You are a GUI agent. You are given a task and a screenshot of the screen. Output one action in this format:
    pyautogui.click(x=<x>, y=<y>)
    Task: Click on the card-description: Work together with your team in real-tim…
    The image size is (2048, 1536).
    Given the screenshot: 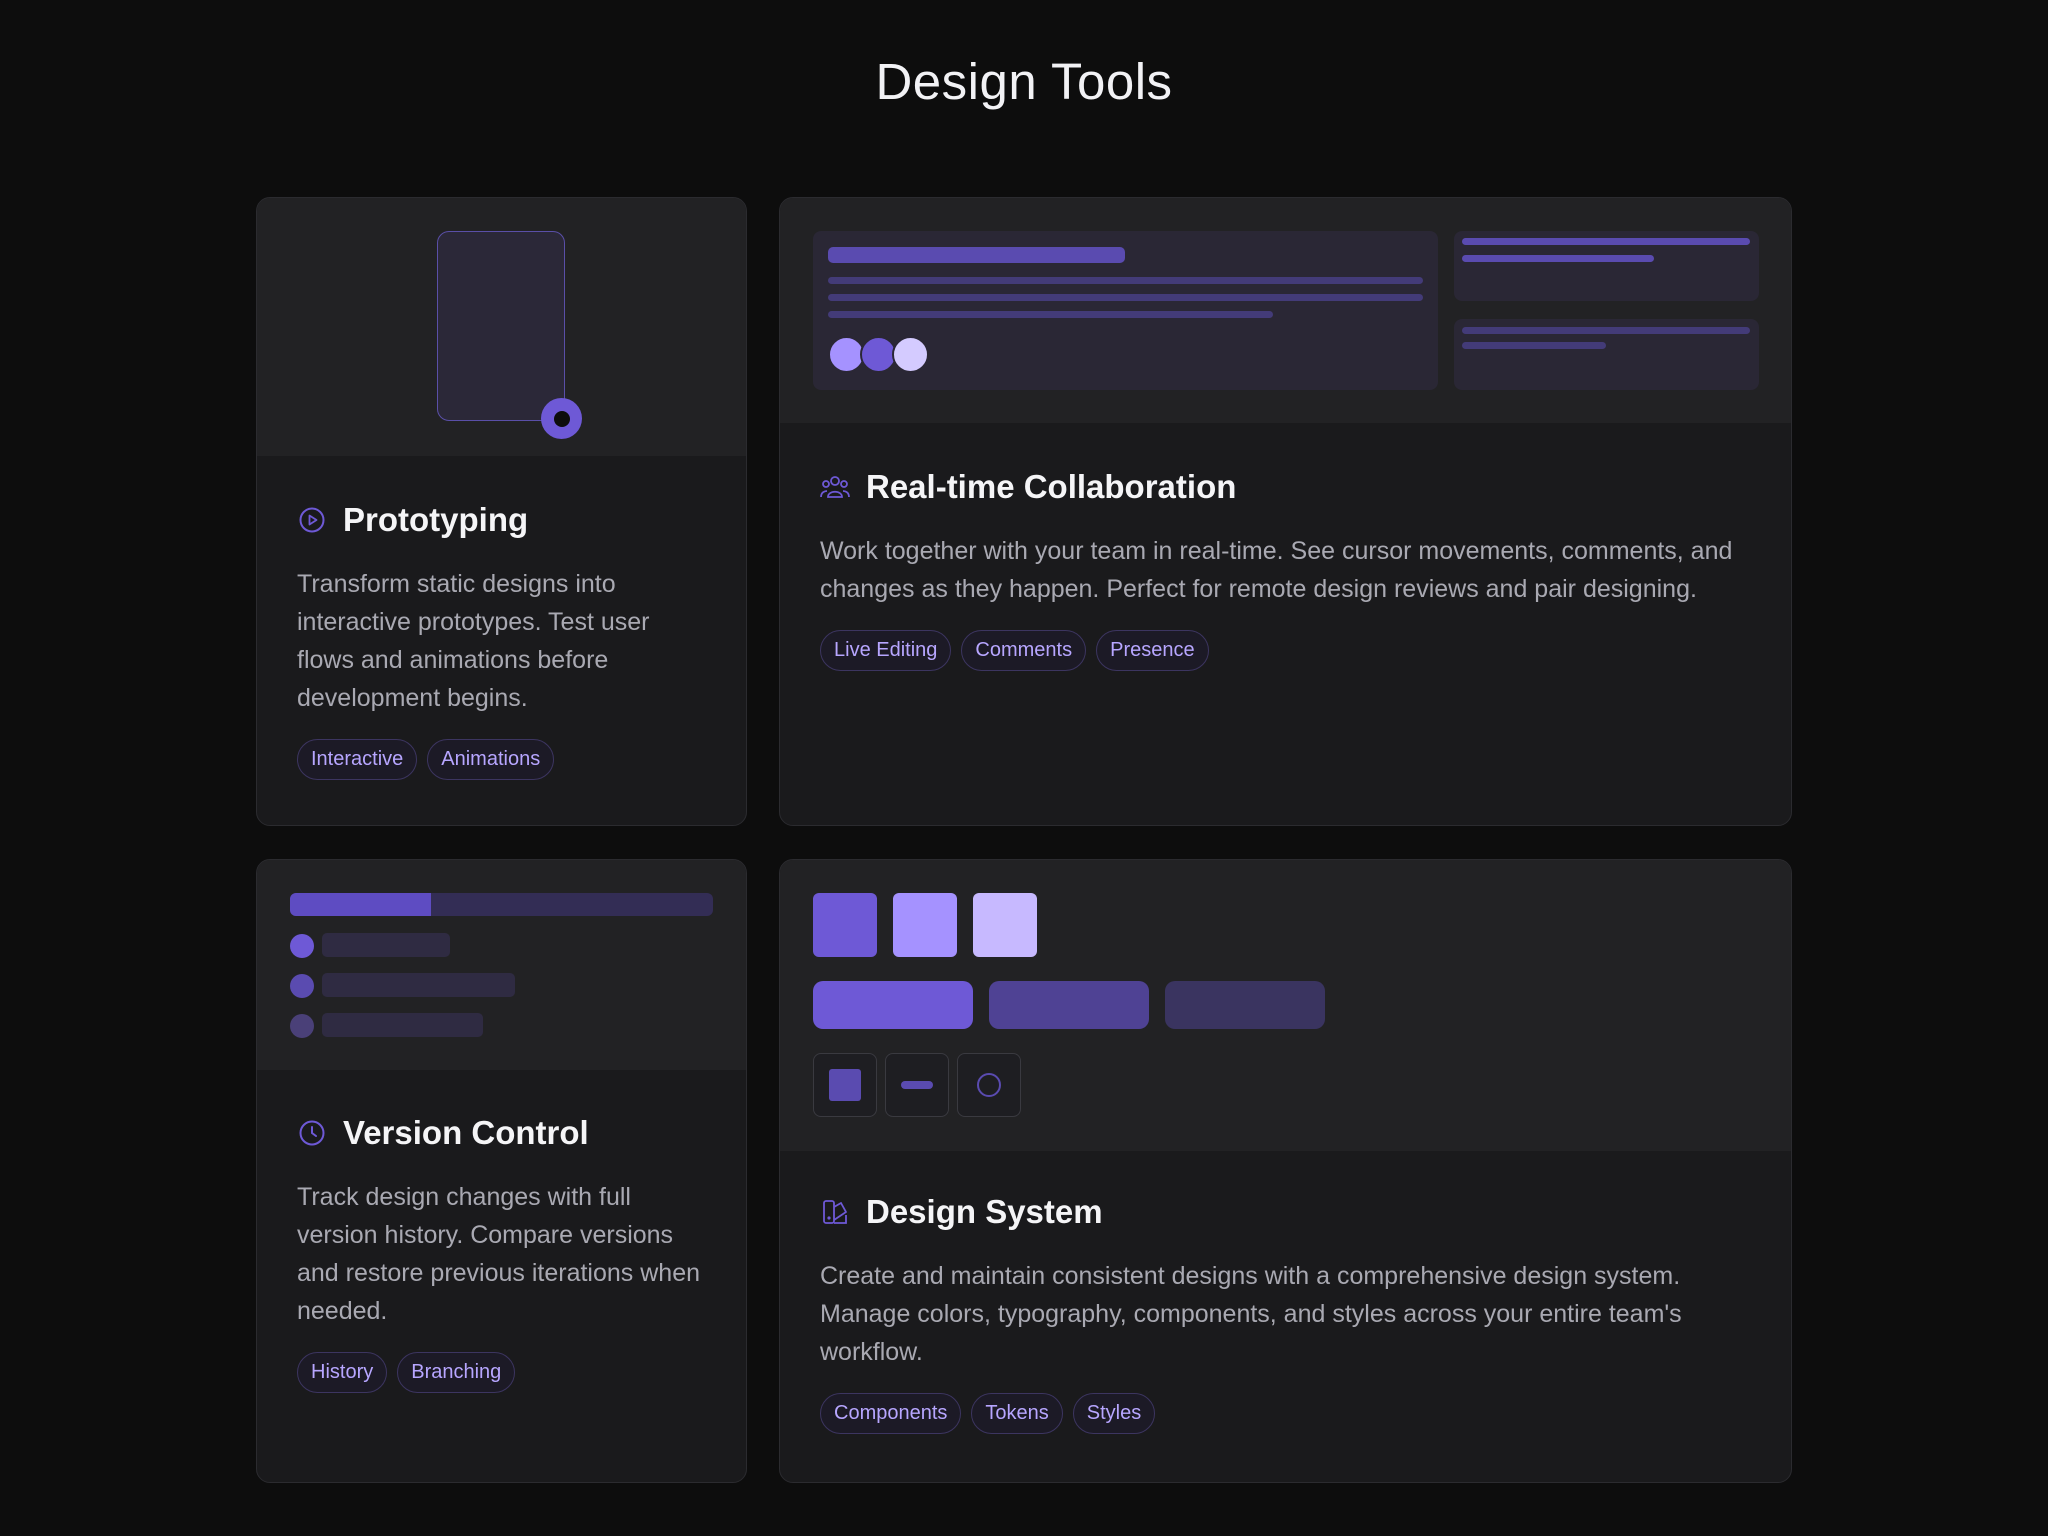 What is the action you would take?
    pyautogui.click(x=1276, y=570)
    